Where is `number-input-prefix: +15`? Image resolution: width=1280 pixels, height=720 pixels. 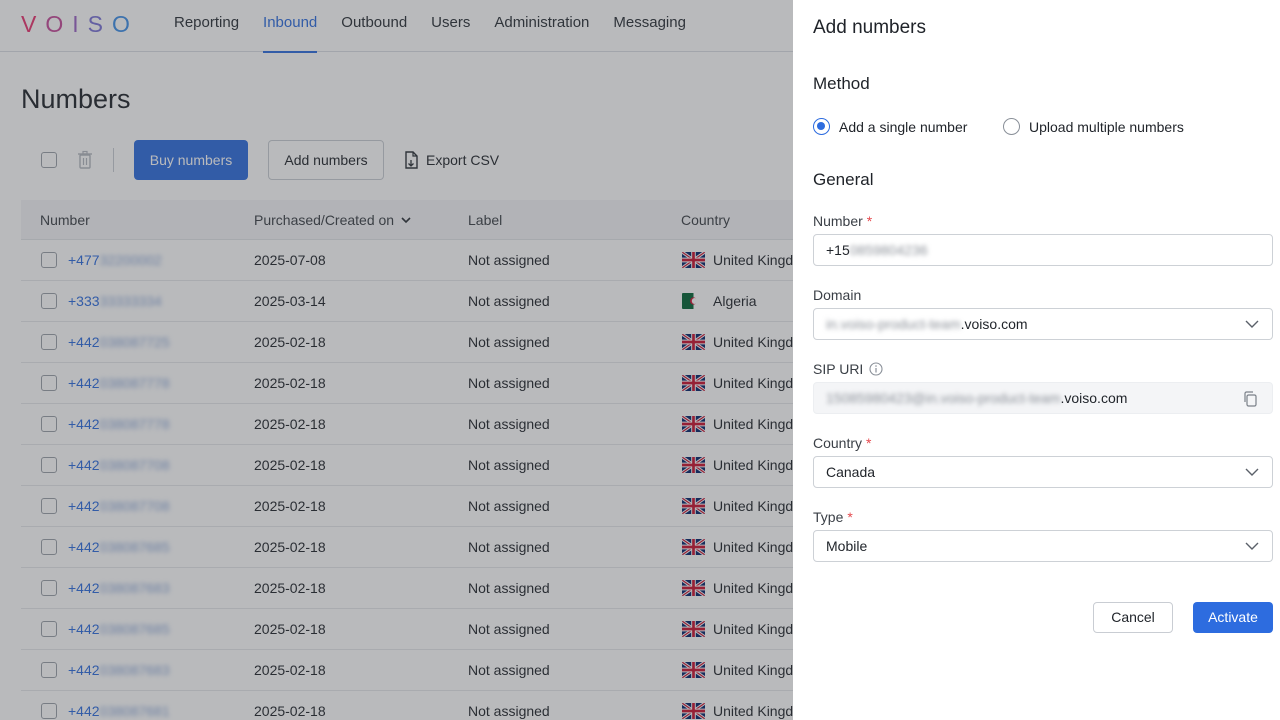
number-input-prefix: +15 is located at coordinates (838, 250).